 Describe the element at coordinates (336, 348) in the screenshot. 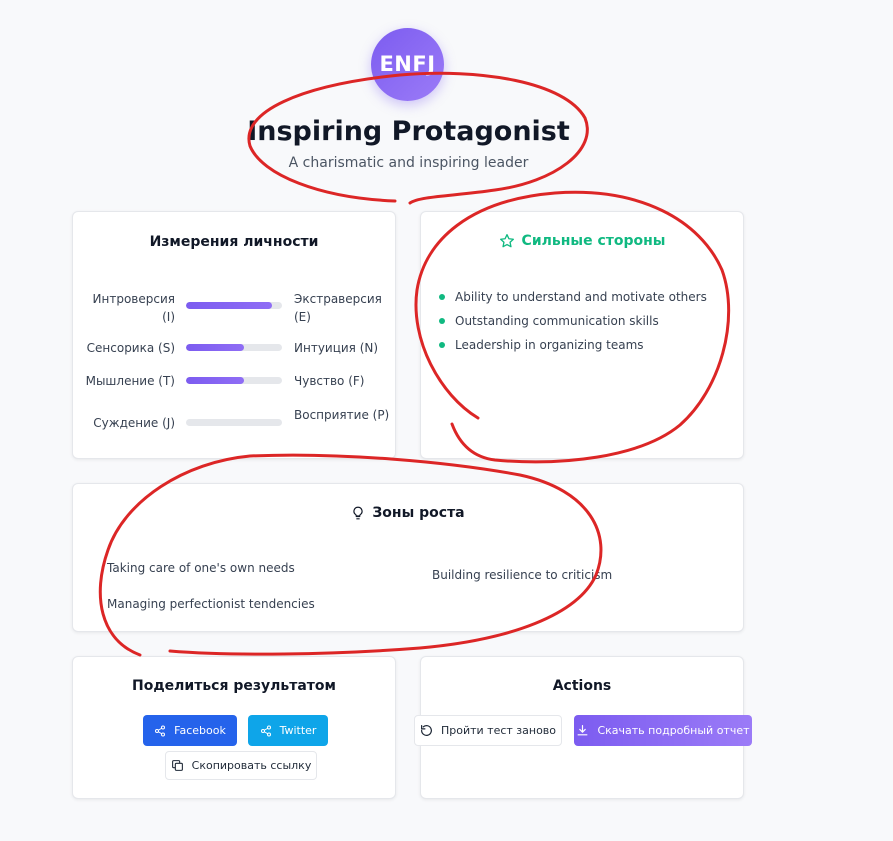

I see `dimension-right-label: Интуиция (N)` at that location.